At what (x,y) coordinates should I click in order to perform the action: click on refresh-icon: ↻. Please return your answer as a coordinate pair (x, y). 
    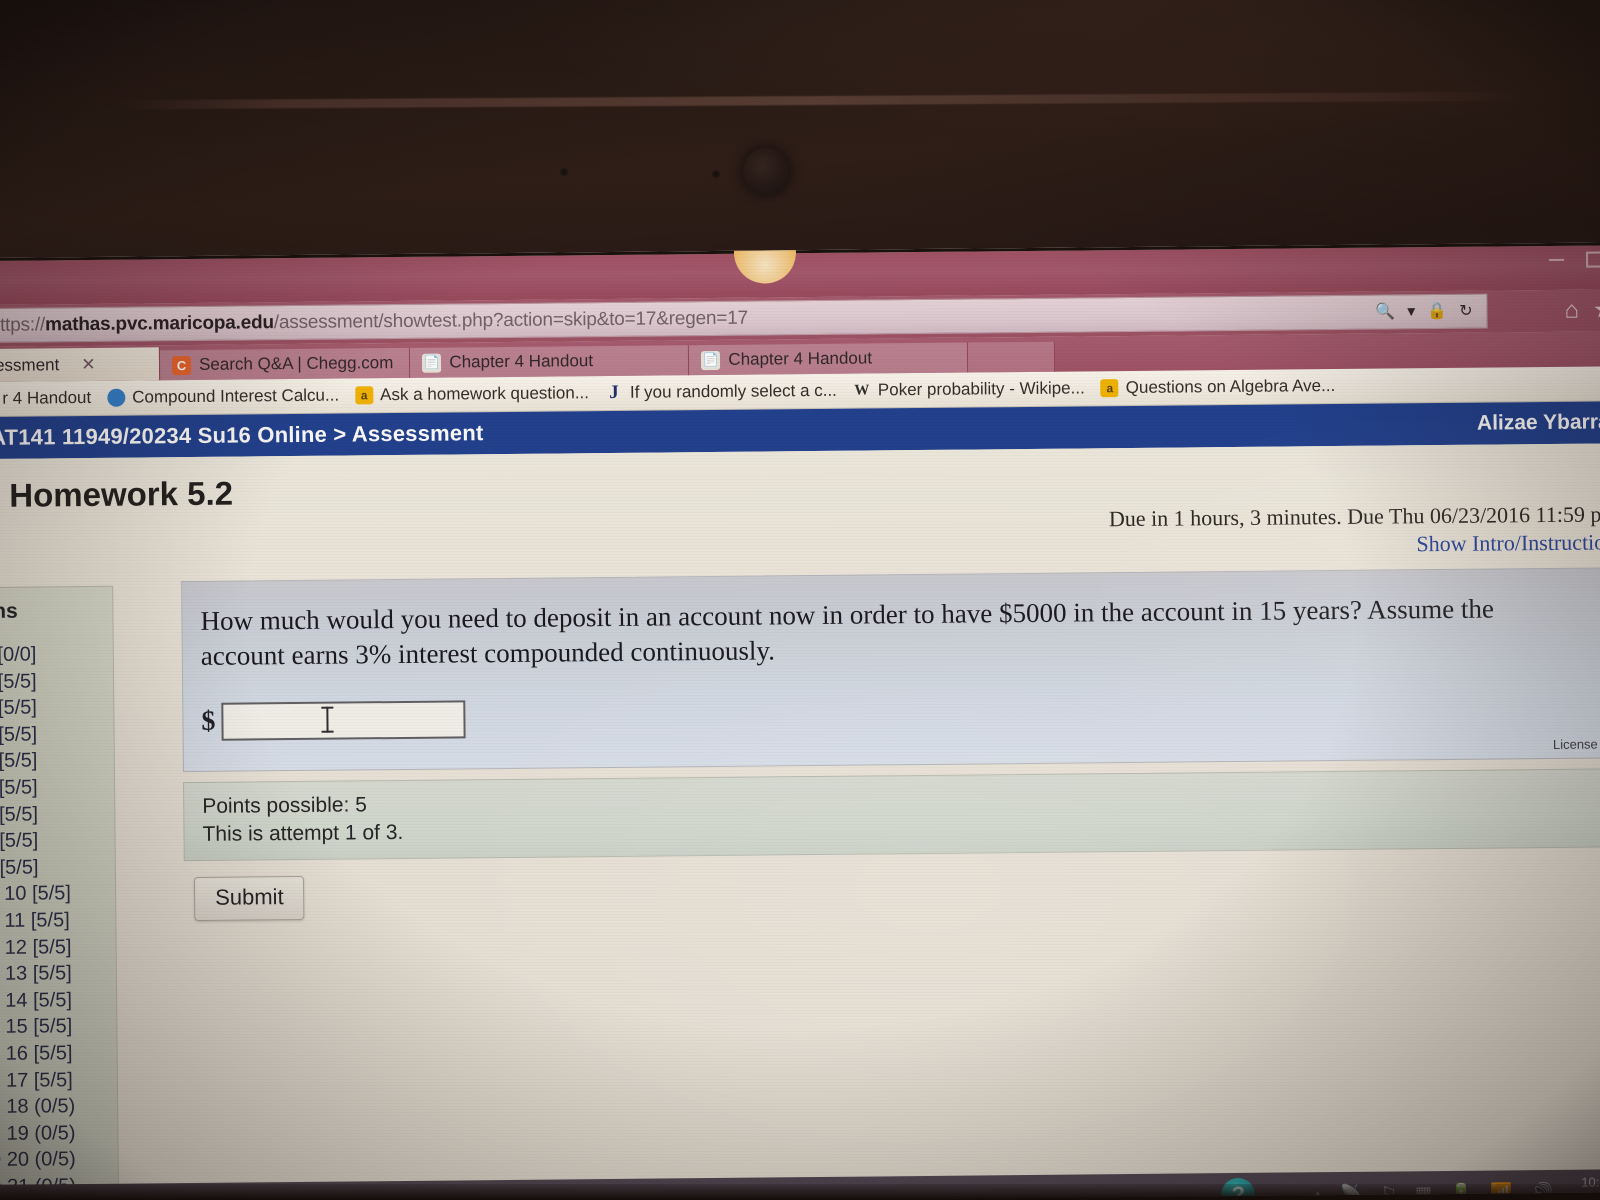
    Looking at the image, I should click on (1466, 311).